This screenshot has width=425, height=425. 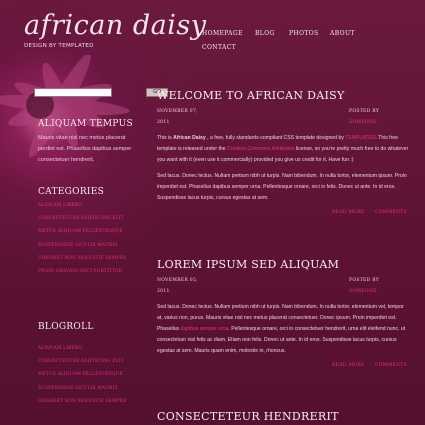 I want to click on post-title: CONSECTETEUR HENDRERIT, so click(x=283, y=416).